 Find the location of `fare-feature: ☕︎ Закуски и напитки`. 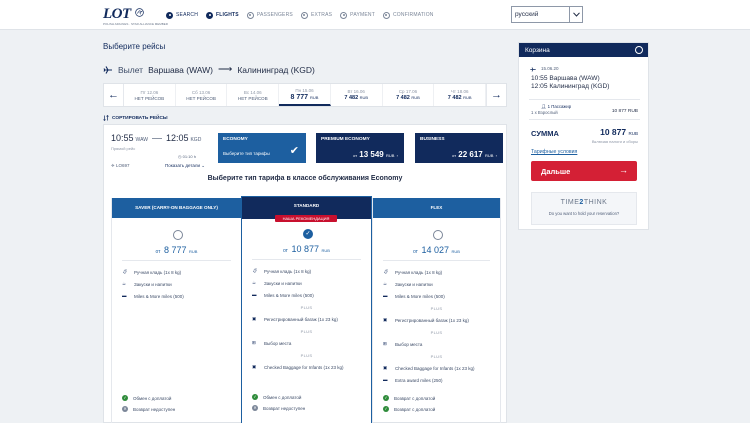

fare-feature: ☕︎ Закуски и напитки is located at coordinates (408, 284).